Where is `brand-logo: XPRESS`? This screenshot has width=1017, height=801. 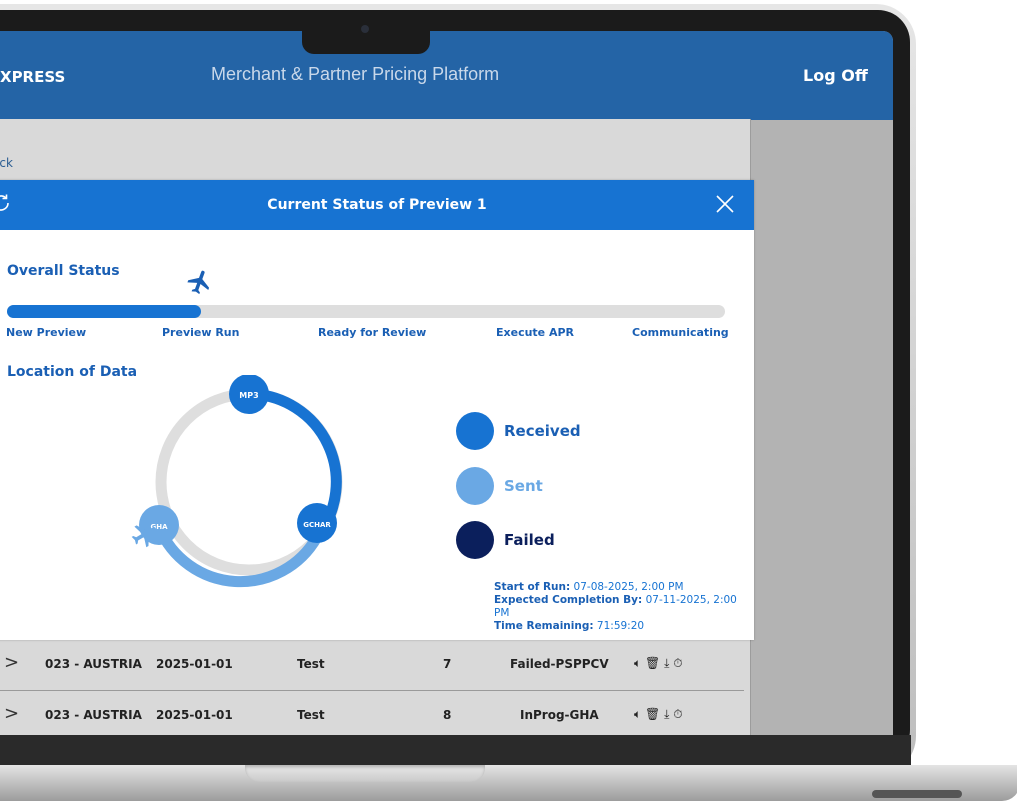
brand-logo: XPRESS is located at coordinates (33, 77).